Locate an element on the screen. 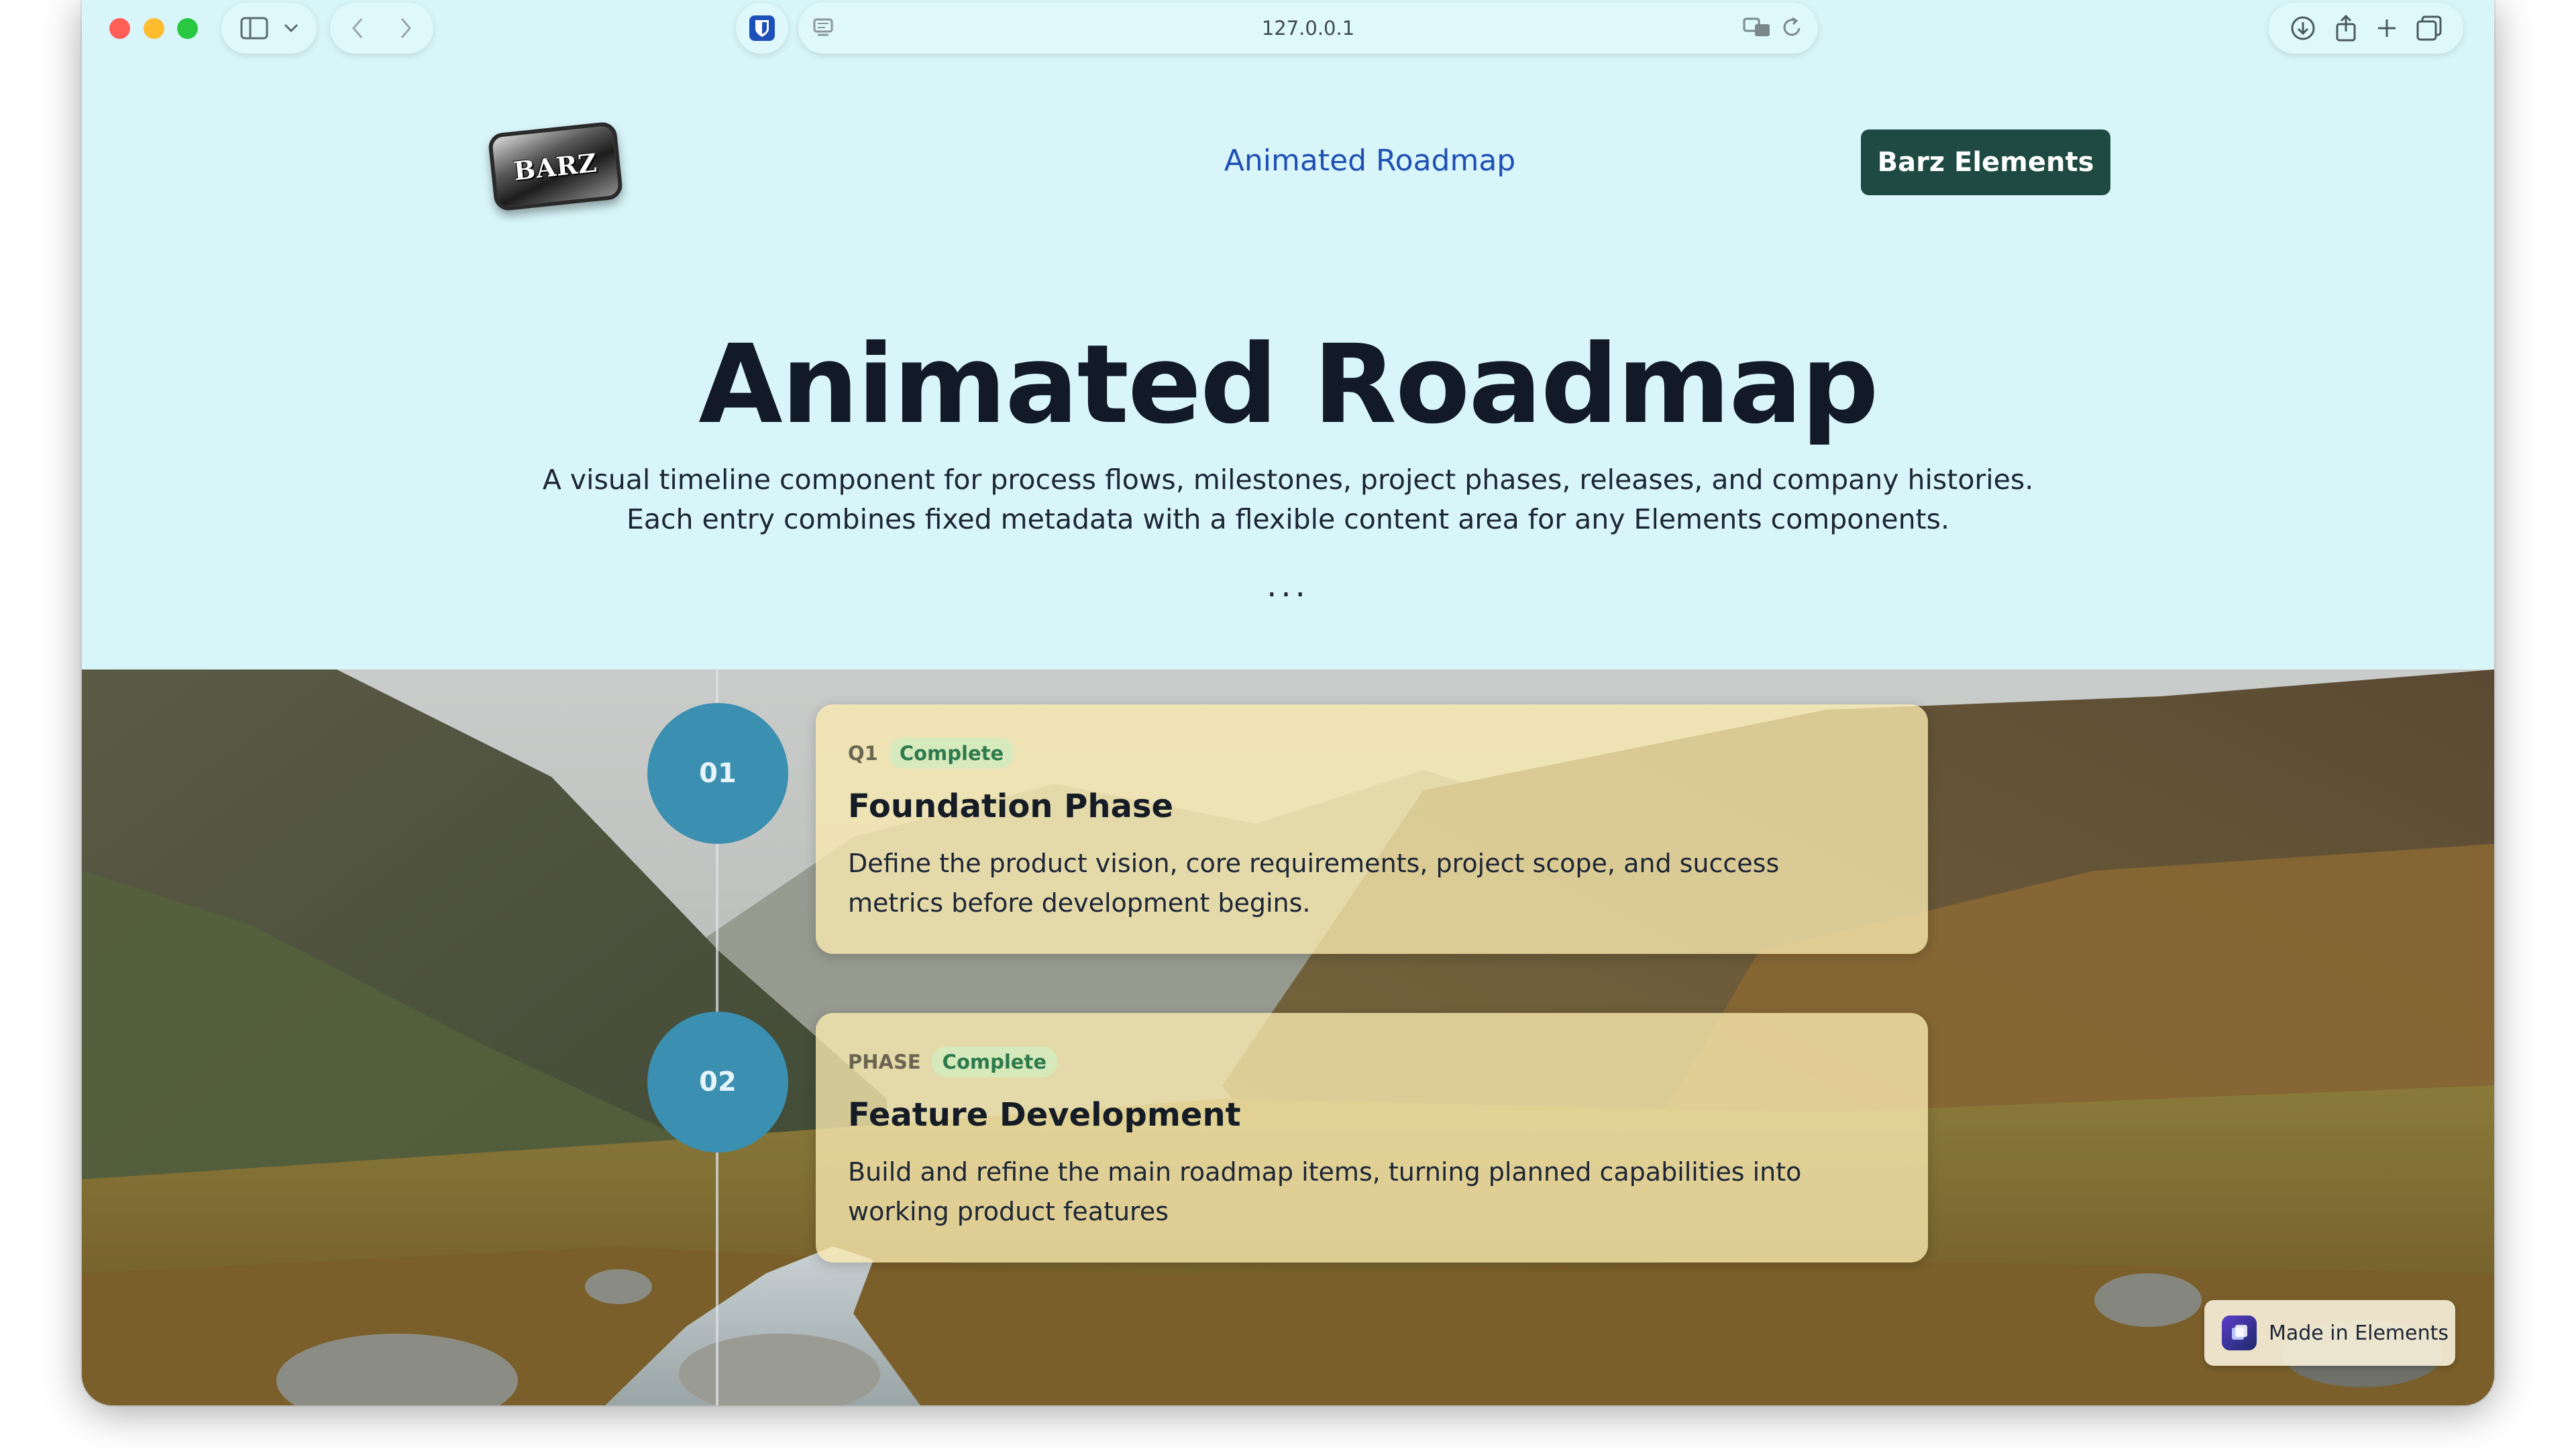 The width and height of the screenshot is (2576, 1449). chevron-down-icon is located at coordinates (291, 28).